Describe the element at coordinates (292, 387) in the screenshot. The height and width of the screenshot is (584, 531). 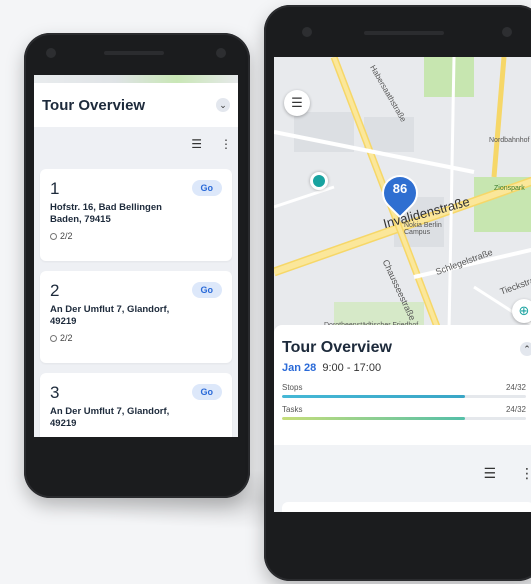
I see `stops-label: Stops` at that location.